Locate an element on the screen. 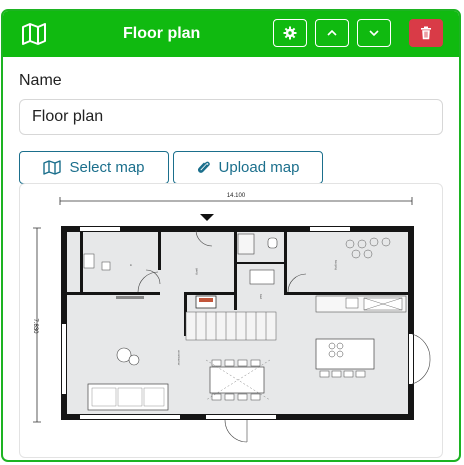 The height and width of the screenshot is (465, 464). gear-icon is located at coordinates (290, 33).